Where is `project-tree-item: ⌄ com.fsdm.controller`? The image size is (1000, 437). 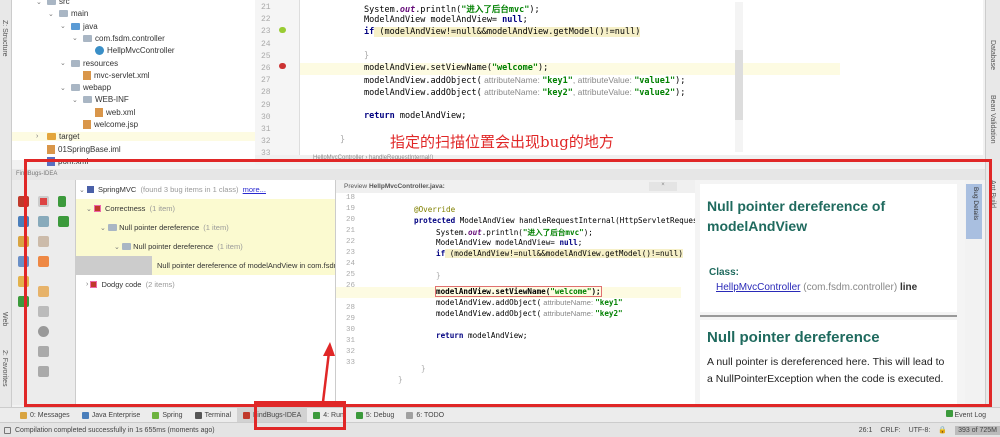
project-tree-item: ⌄ com.fsdm.controller is located at coordinates (118, 38).